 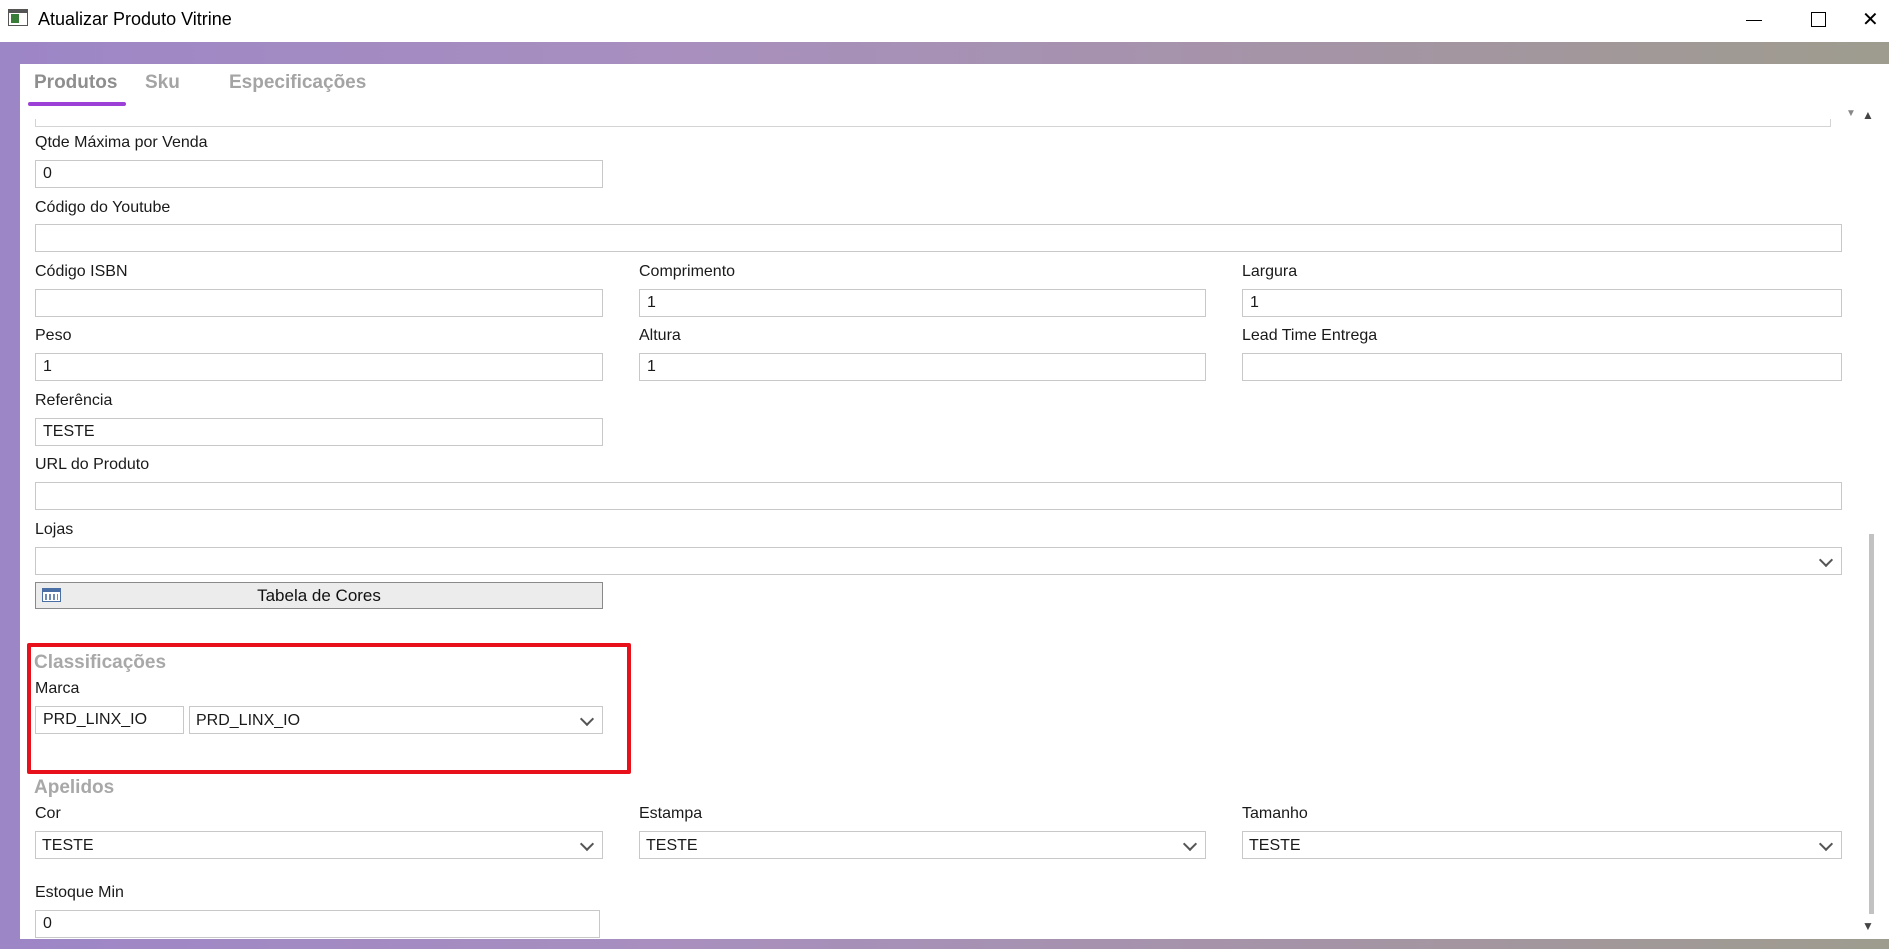 I want to click on tamanho-label: Tamanho, so click(x=1275, y=813).